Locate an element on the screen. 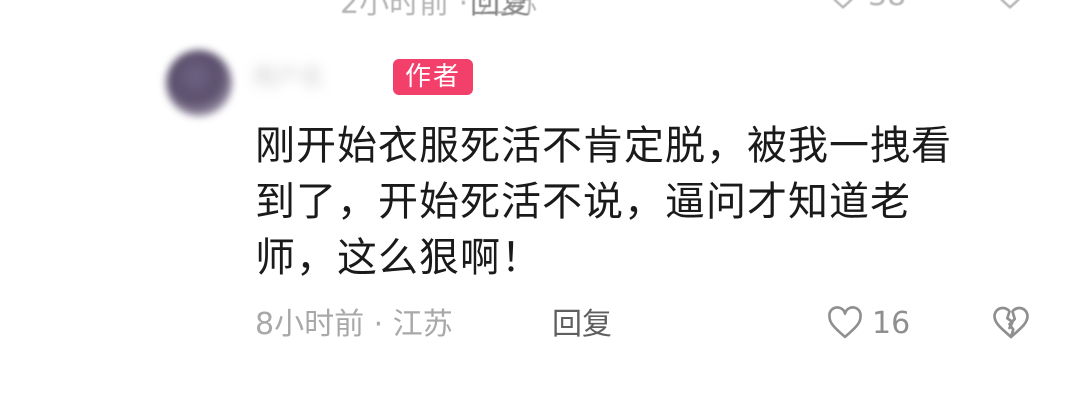  previous-like-count: 38 is located at coordinates (887, 6).